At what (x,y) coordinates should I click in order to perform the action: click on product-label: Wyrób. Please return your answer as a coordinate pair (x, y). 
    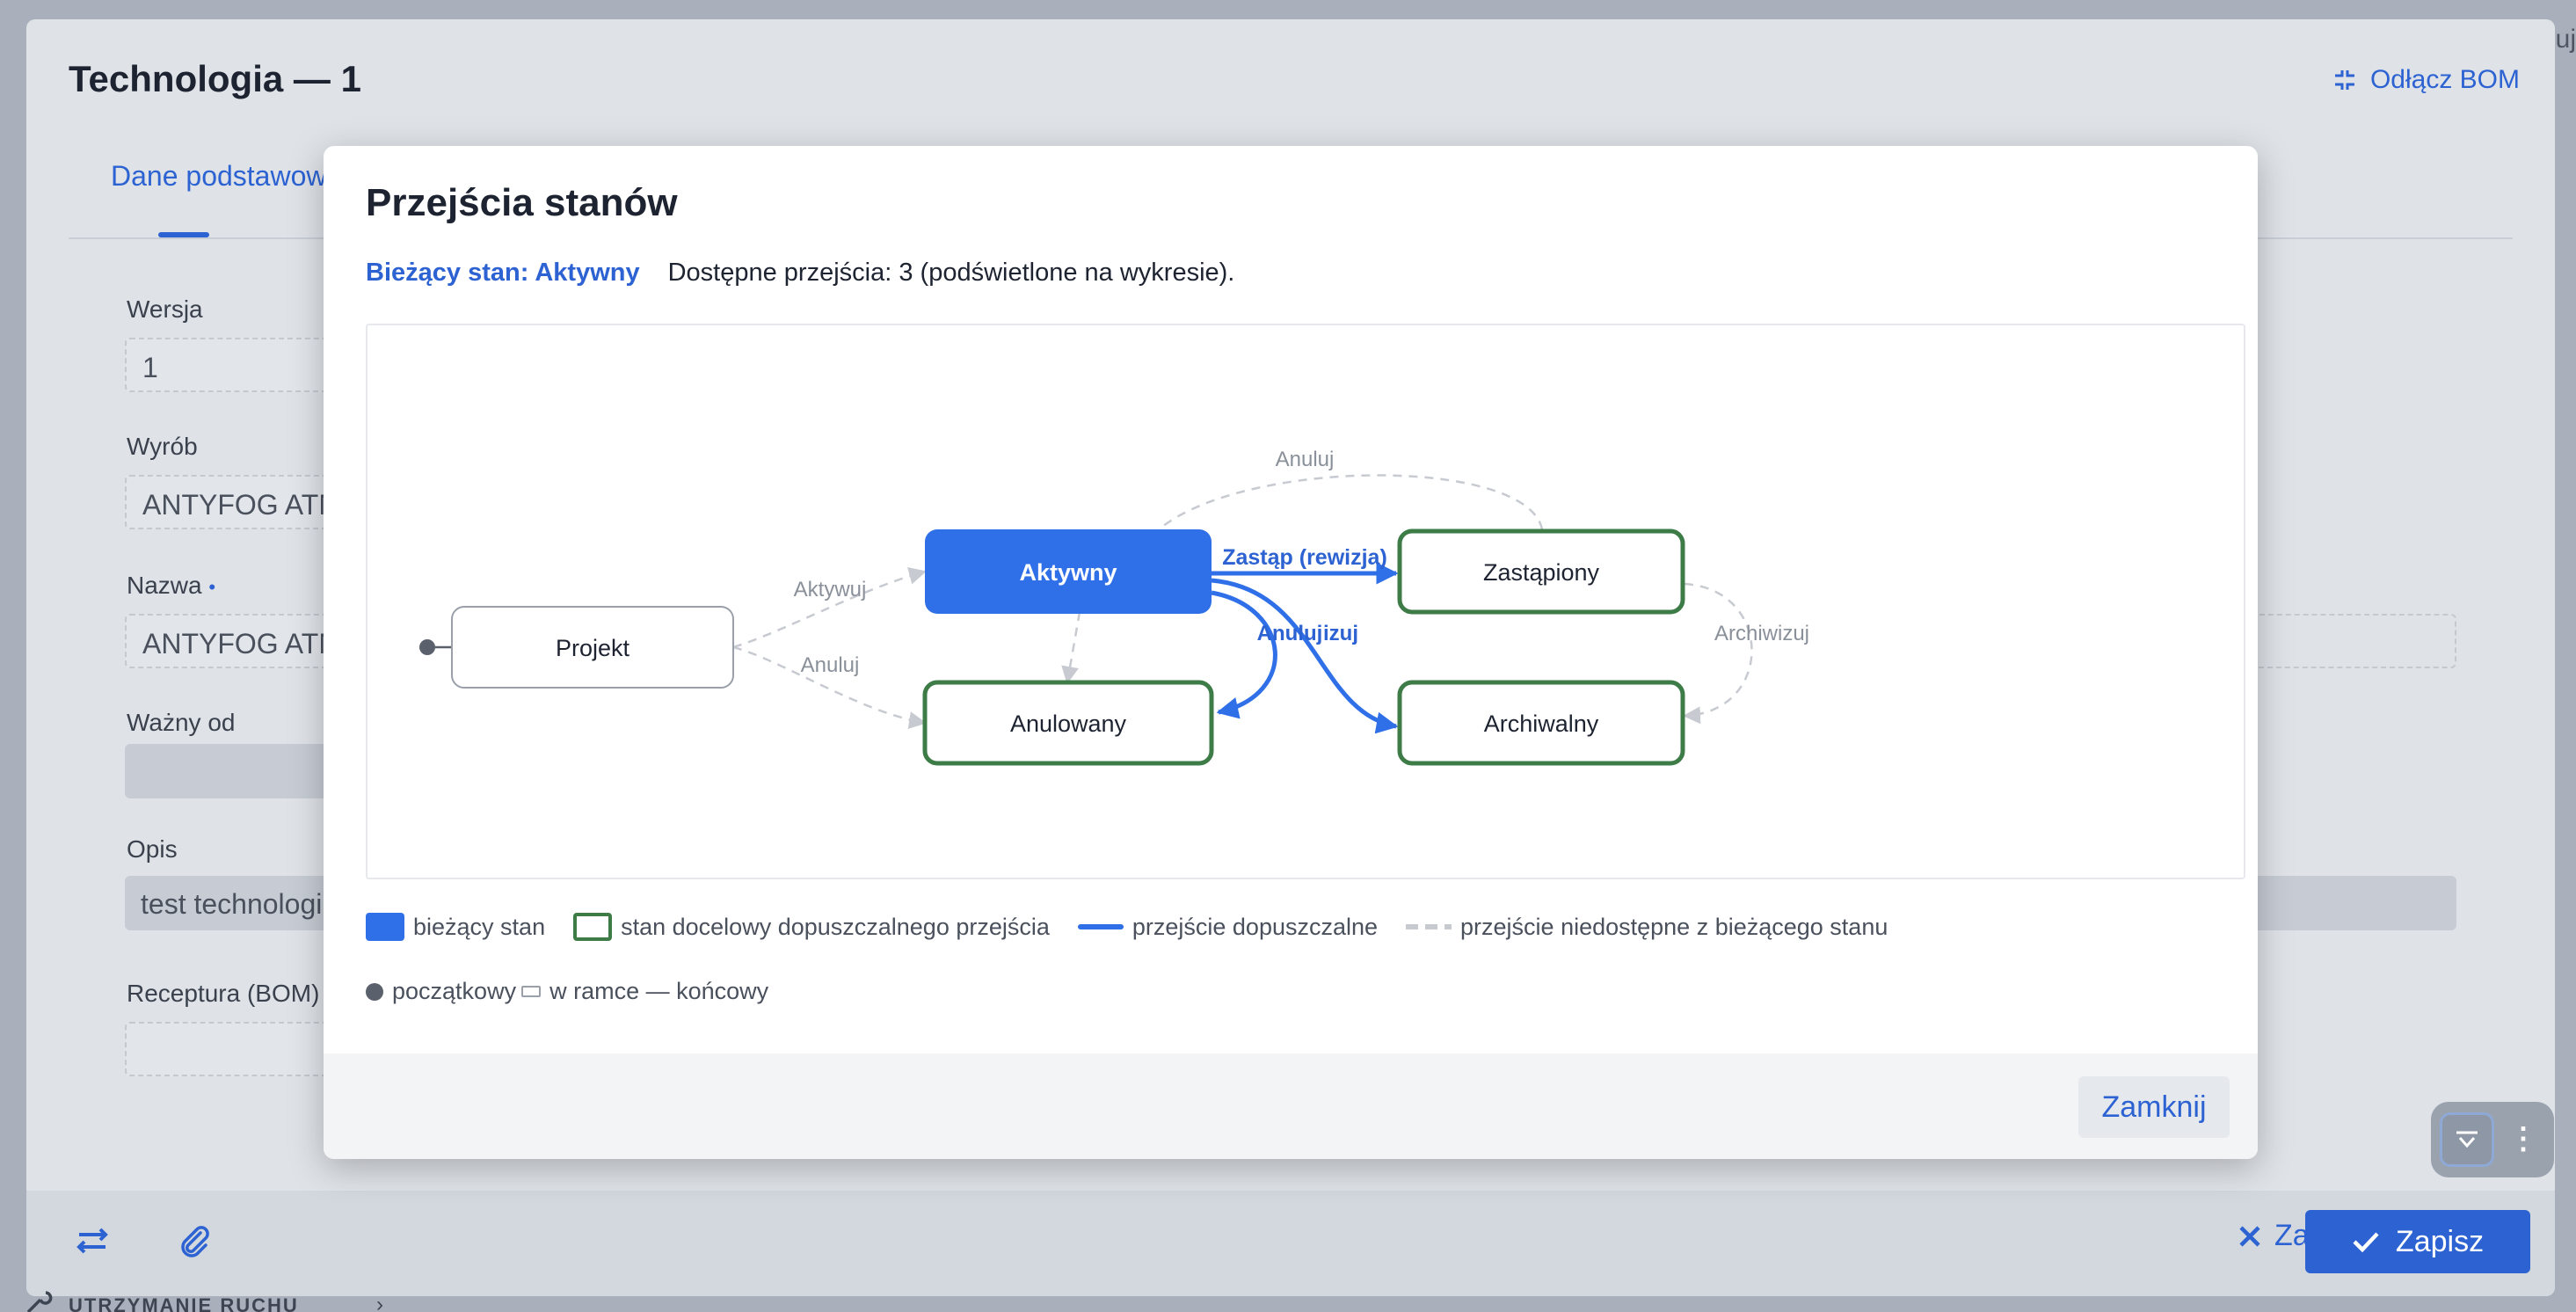
    Looking at the image, I should click on (162, 446).